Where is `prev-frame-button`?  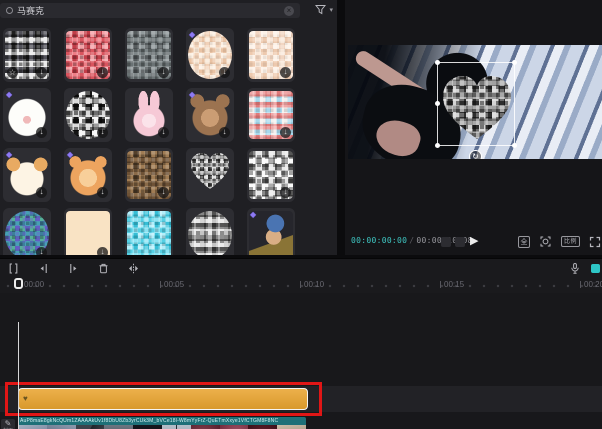
prev-frame-button is located at coordinates (446, 242).